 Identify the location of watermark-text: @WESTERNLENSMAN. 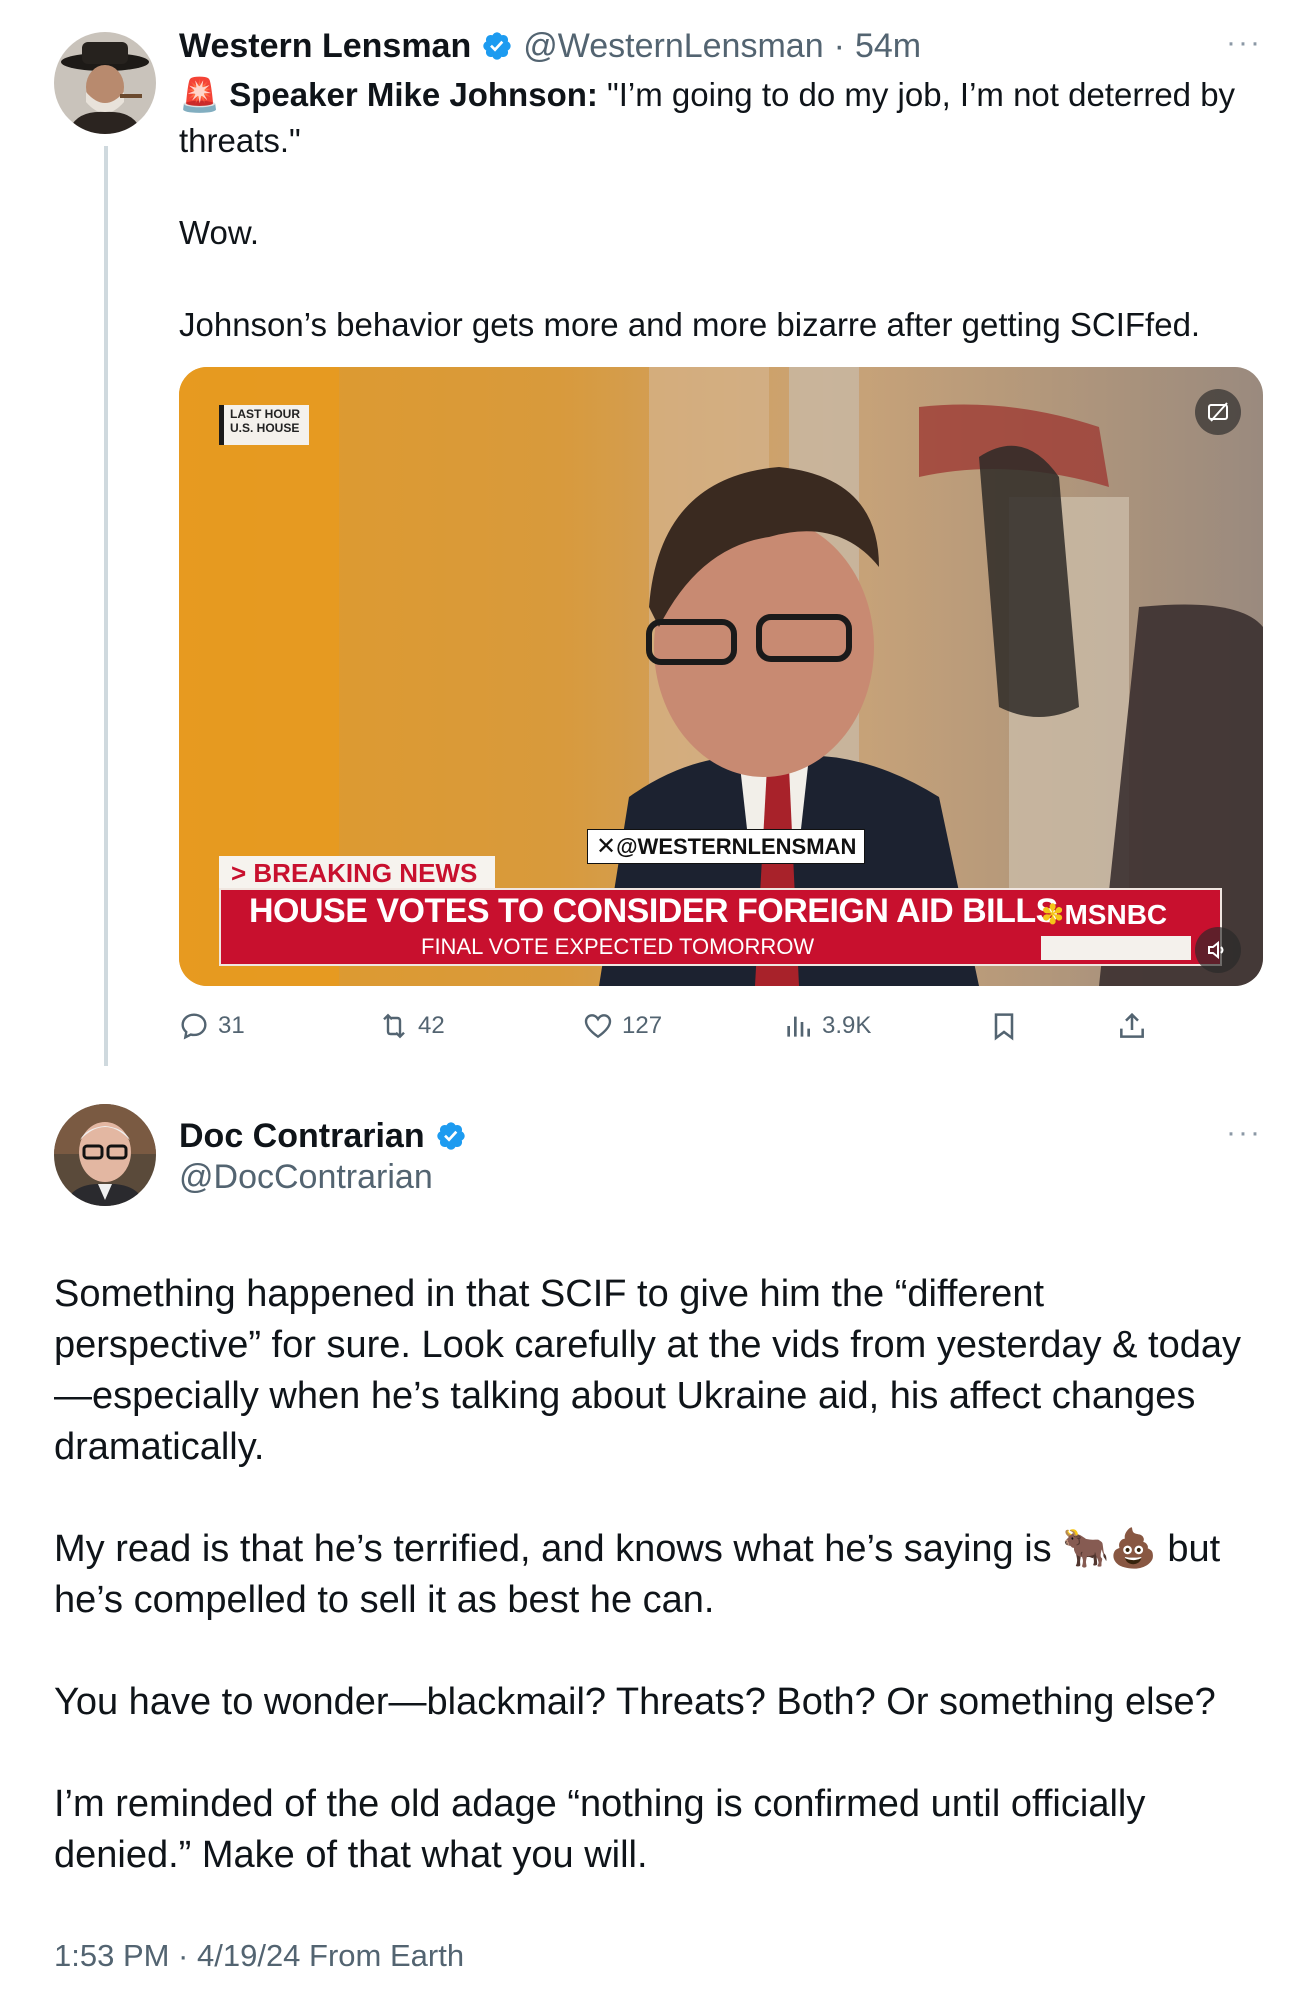
(736, 846).